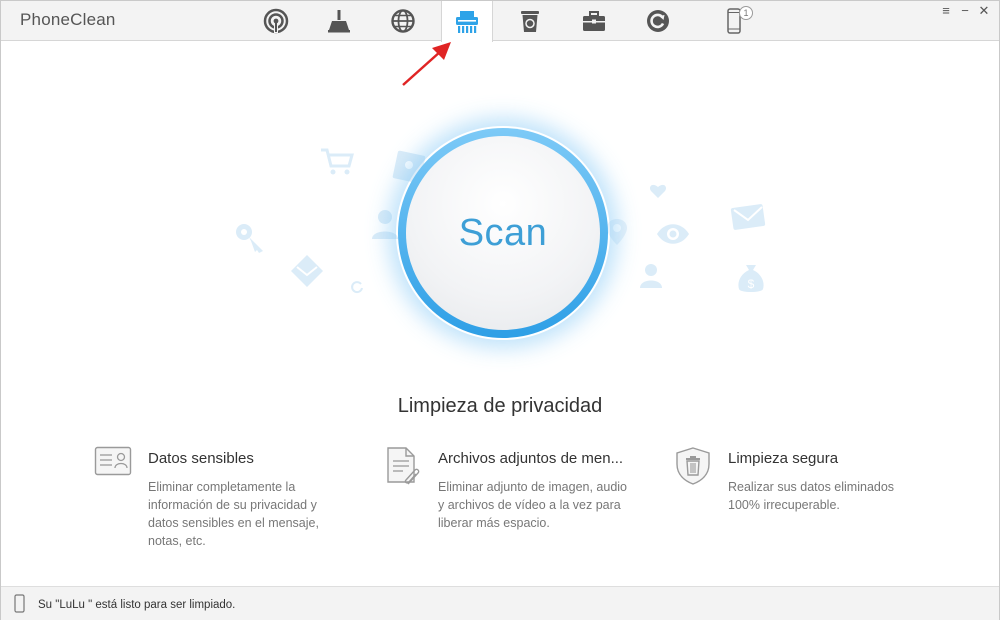 This screenshot has height=620, width=1000. What do you see at coordinates (746, 13) in the screenshot?
I see `device-count-badge: 1` at bounding box center [746, 13].